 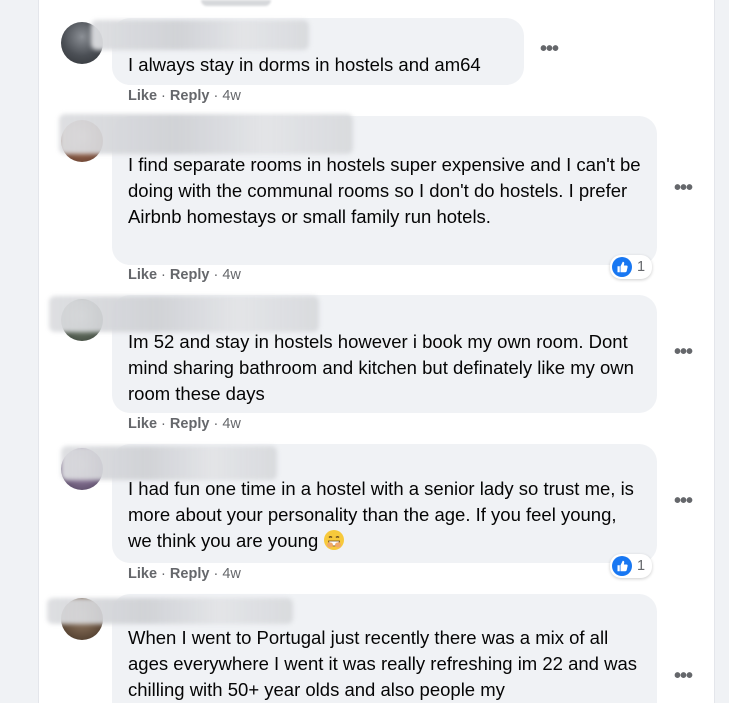 What do you see at coordinates (236, 3) in the screenshot?
I see `cropped-previous-comment` at bounding box center [236, 3].